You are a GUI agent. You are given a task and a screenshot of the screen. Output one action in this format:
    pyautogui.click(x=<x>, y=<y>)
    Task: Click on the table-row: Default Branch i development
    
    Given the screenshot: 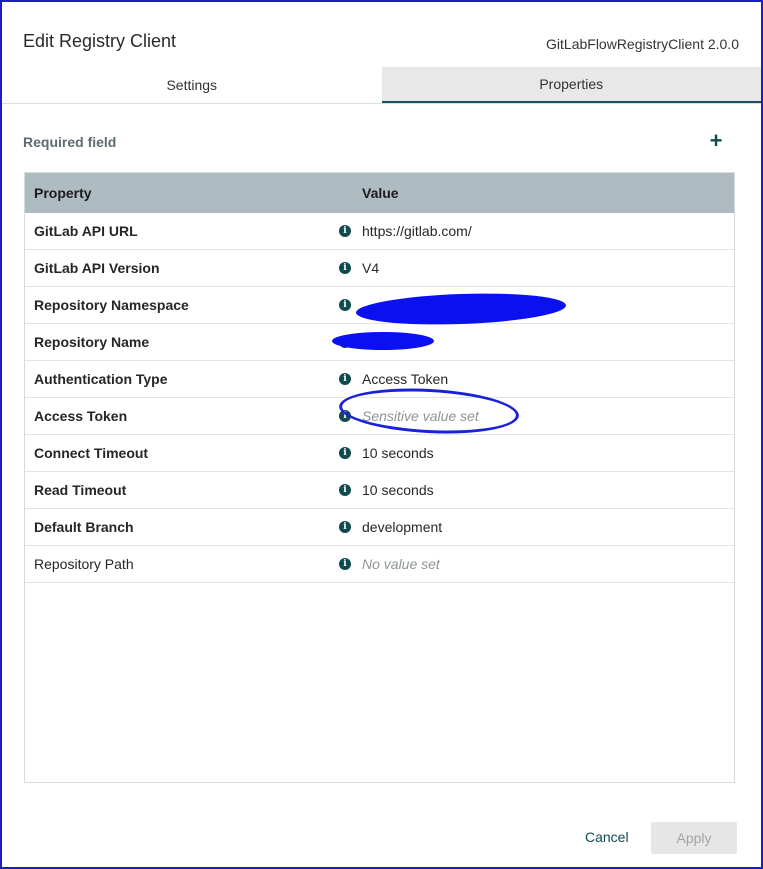 What is the action you would take?
    pyautogui.click(x=379, y=527)
    